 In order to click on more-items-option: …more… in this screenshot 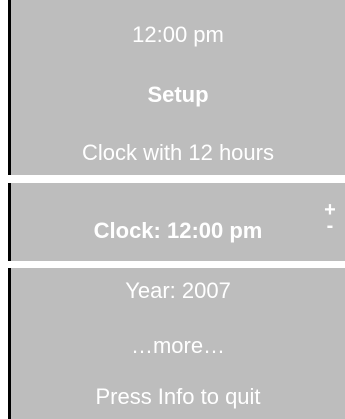, I will do `click(178, 346)`.